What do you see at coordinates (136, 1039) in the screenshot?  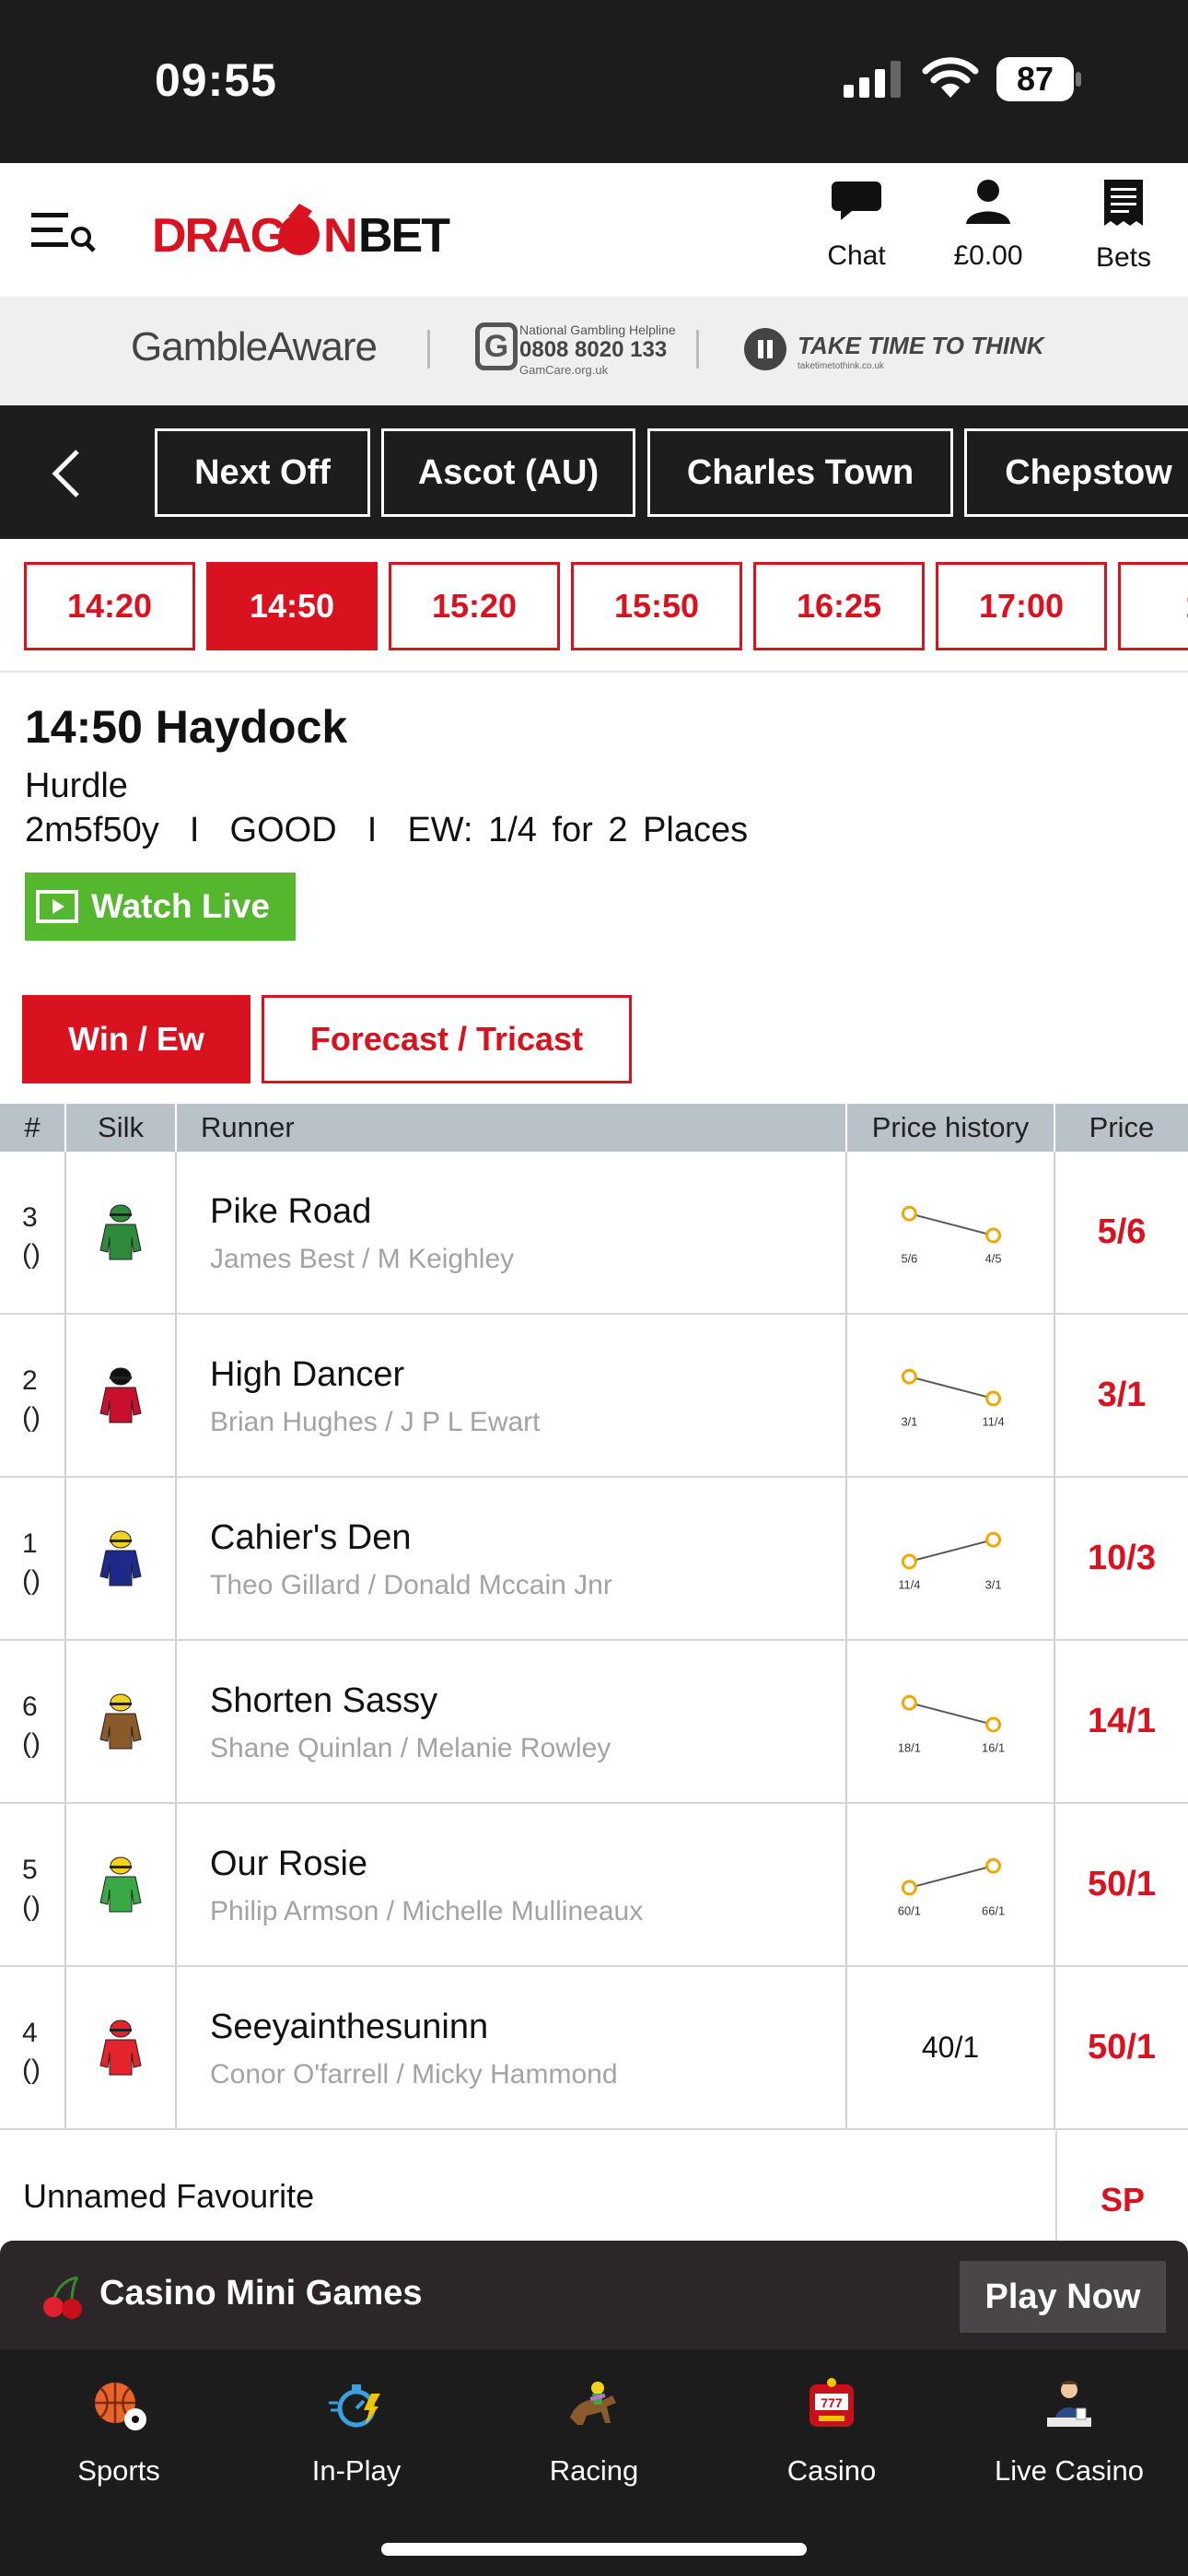 I see `tab-win-ew: Win / Ew` at bounding box center [136, 1039].